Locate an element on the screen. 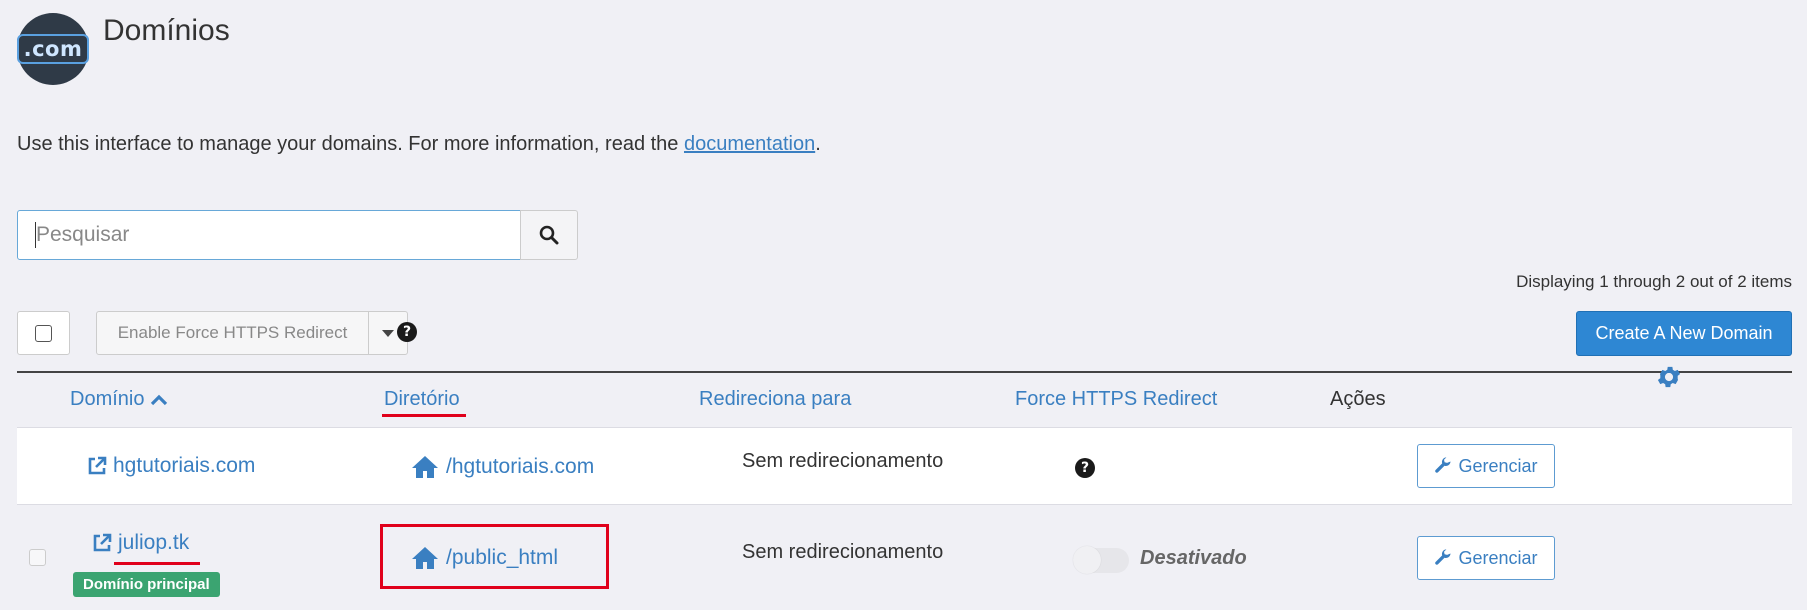 Image resolution: width=1807 pixels, height=610 pixels. domain-name: hgtutoriais.com is located at coordinates (184, 465).